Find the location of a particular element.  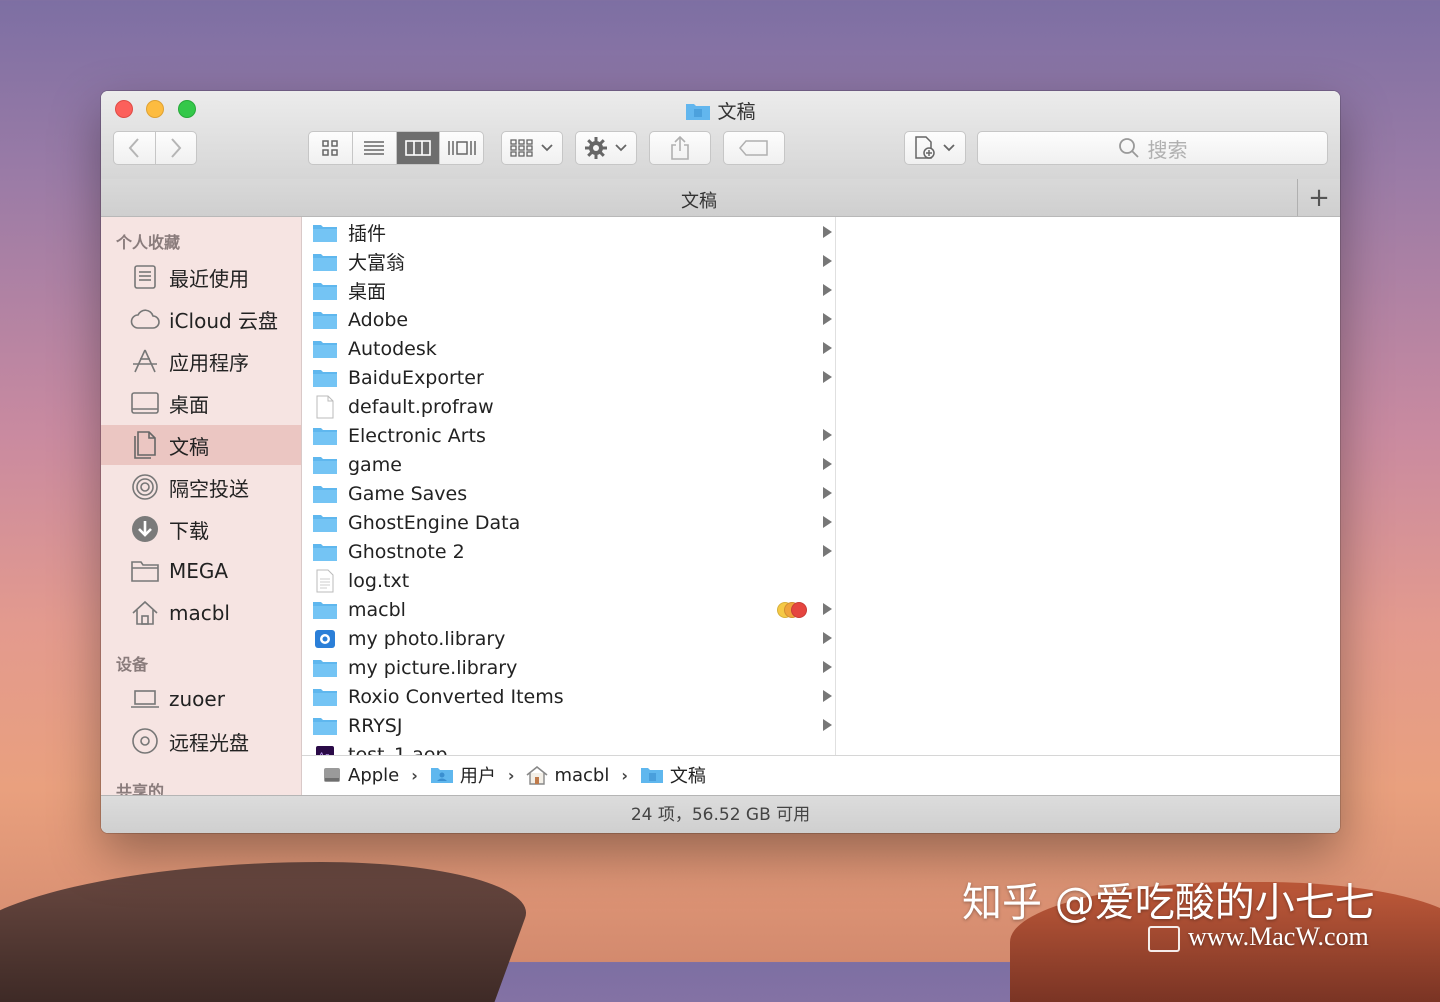

search-field: 搜索 is located at coordinates (1152, 148).